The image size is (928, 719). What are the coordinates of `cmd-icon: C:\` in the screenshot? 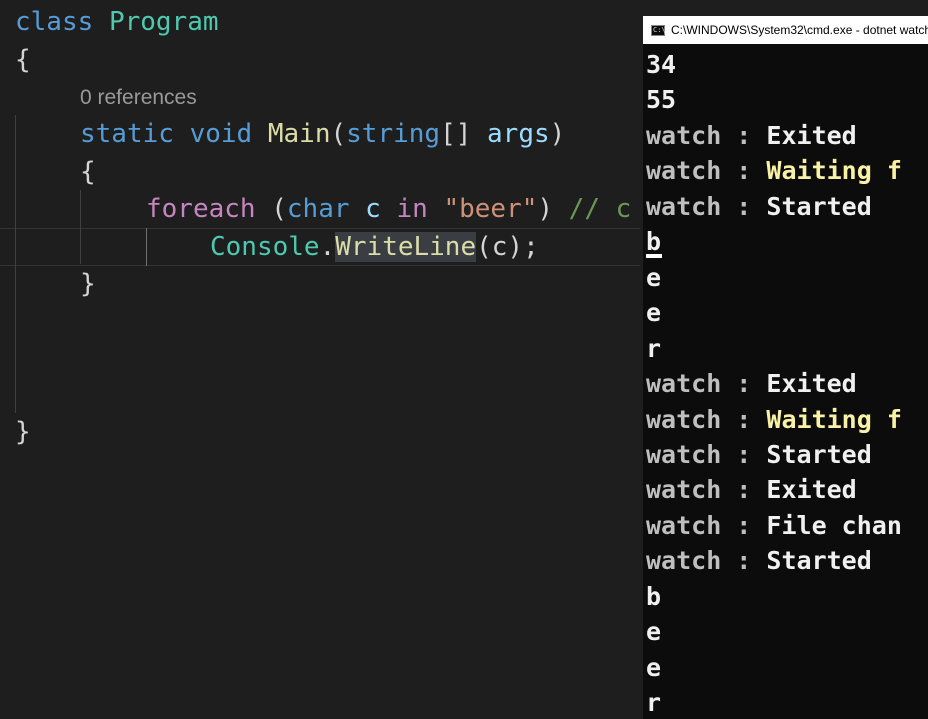 It's located at (658, 30).